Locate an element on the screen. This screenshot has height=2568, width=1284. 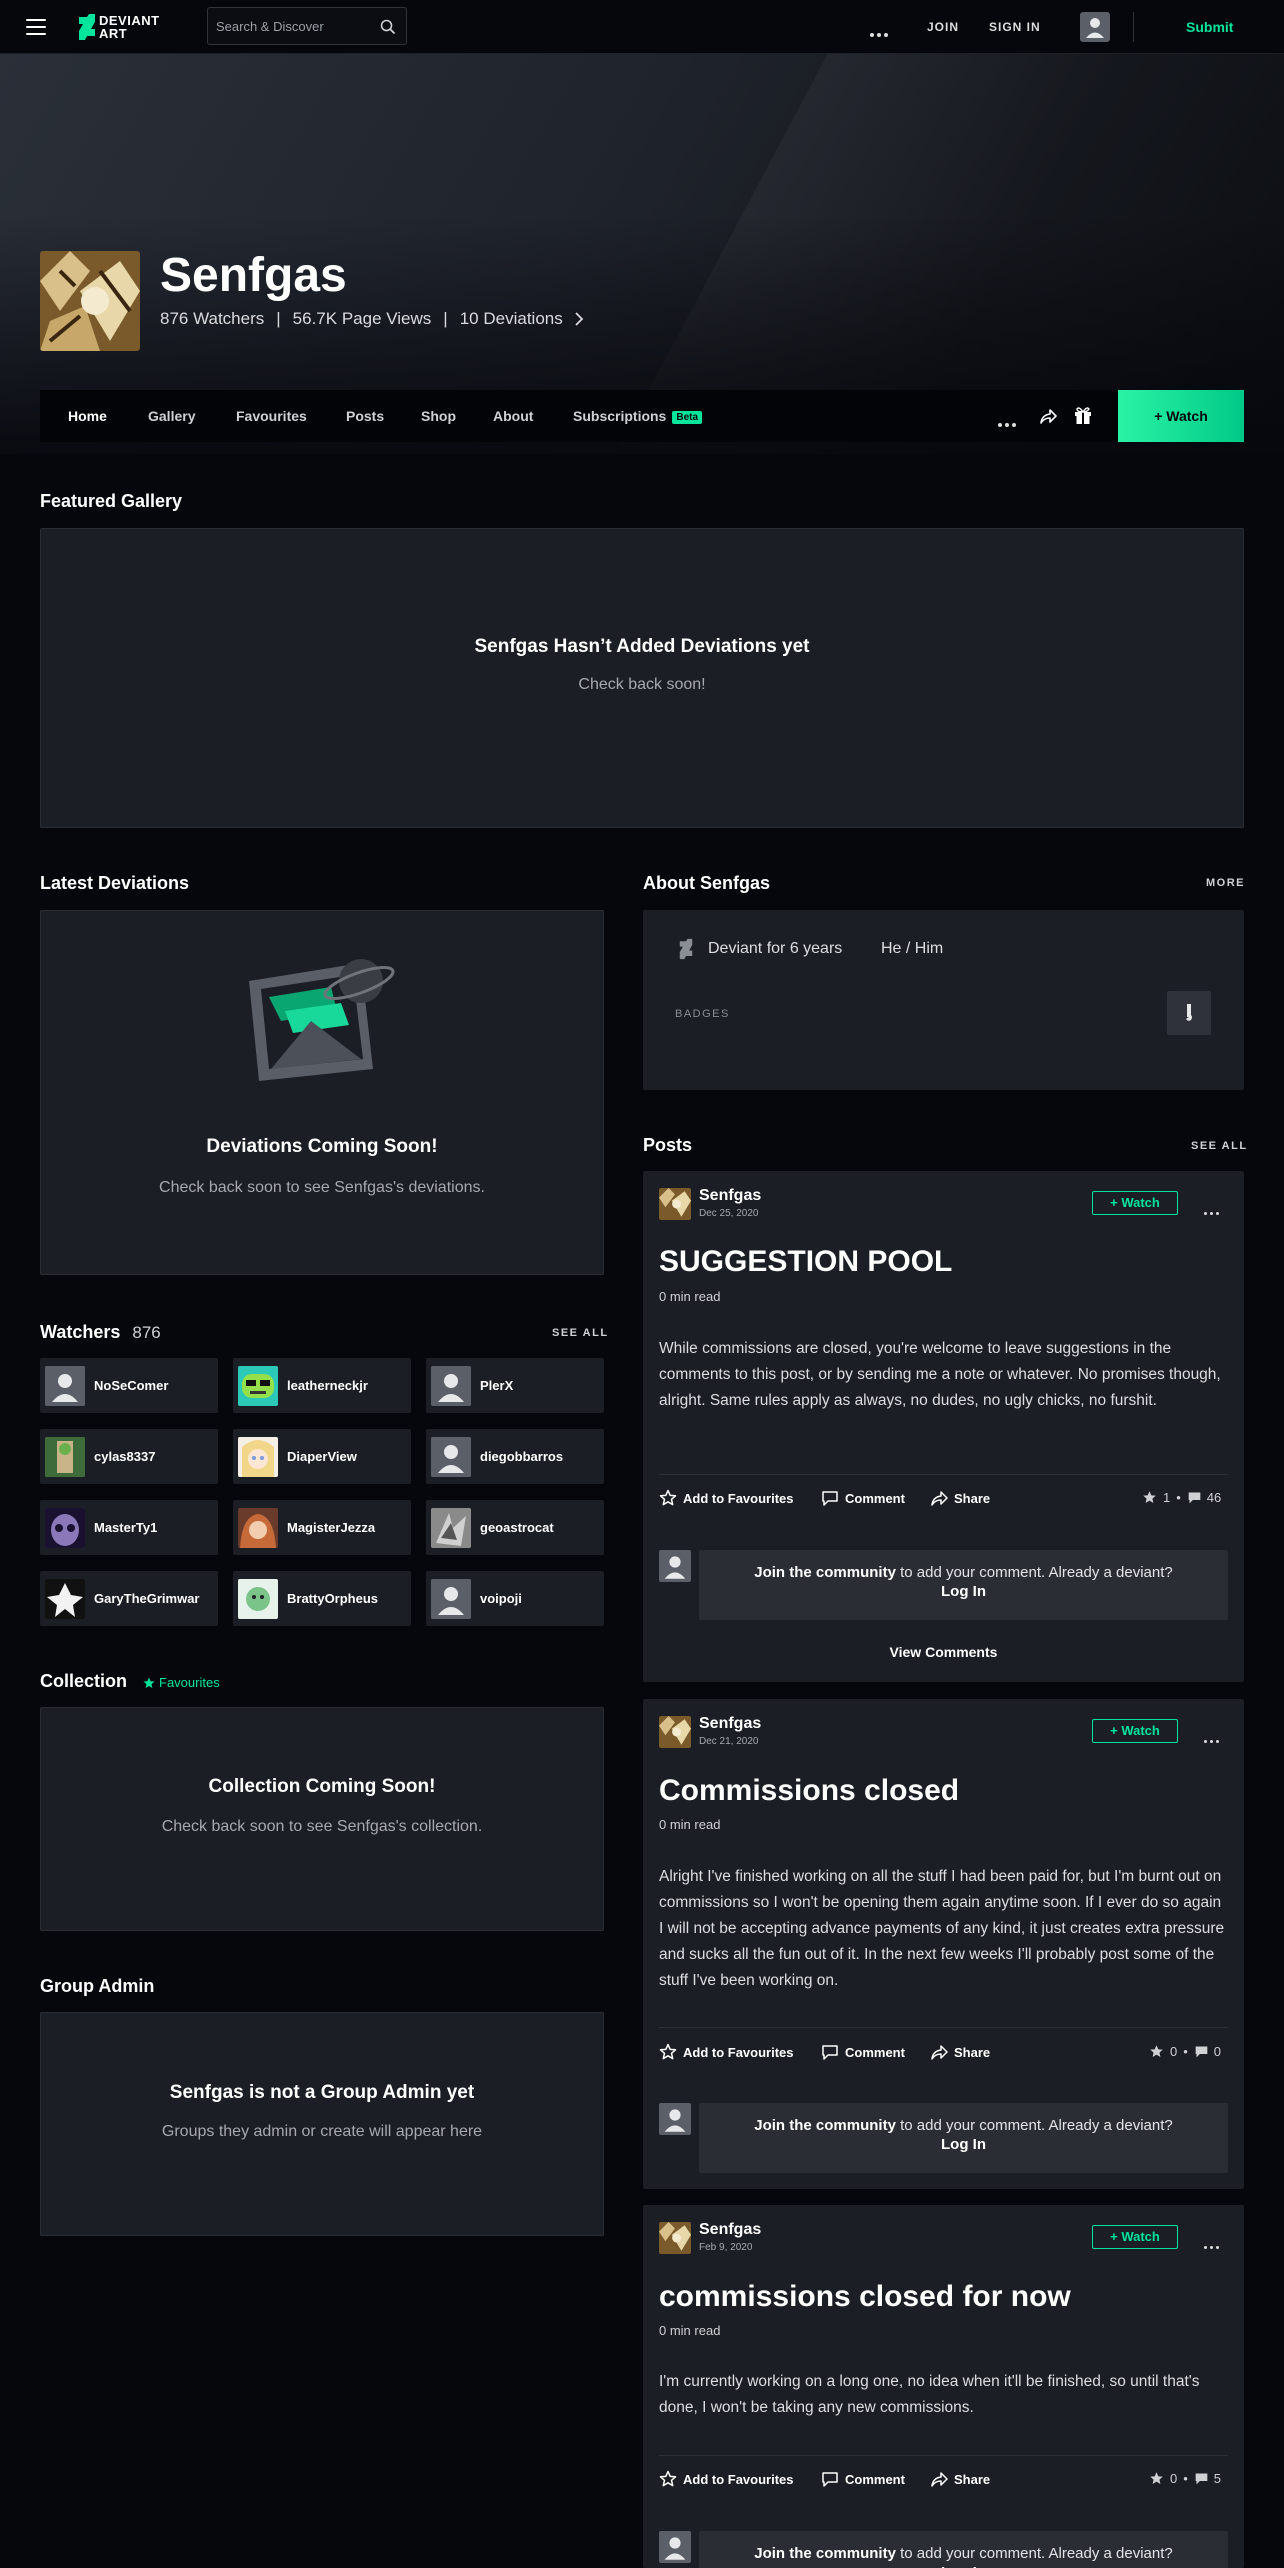
about-more-link: MORE is located at coordinates (1225, 883).